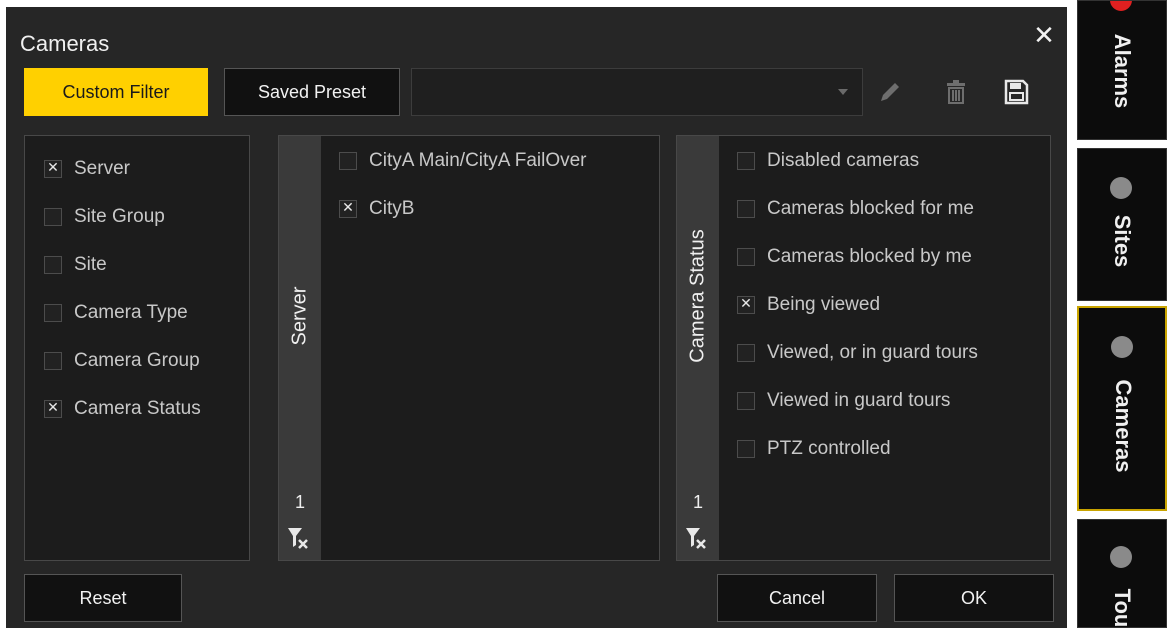 Image resolution: width=1167 pixels, height=628 pixels. I want to click on cancel-button: Cancel, so click(797, 598).